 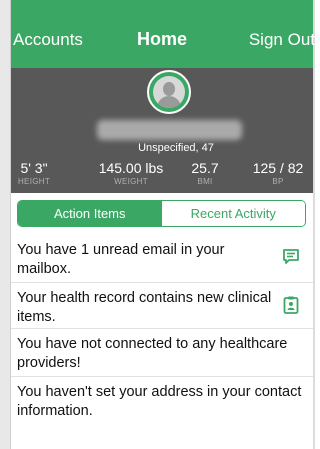 What do you see at coordinates (233, 213) in the screenshot?
I see `tab-recent-activity: Recent Activity` at bounding box center [233, 213].